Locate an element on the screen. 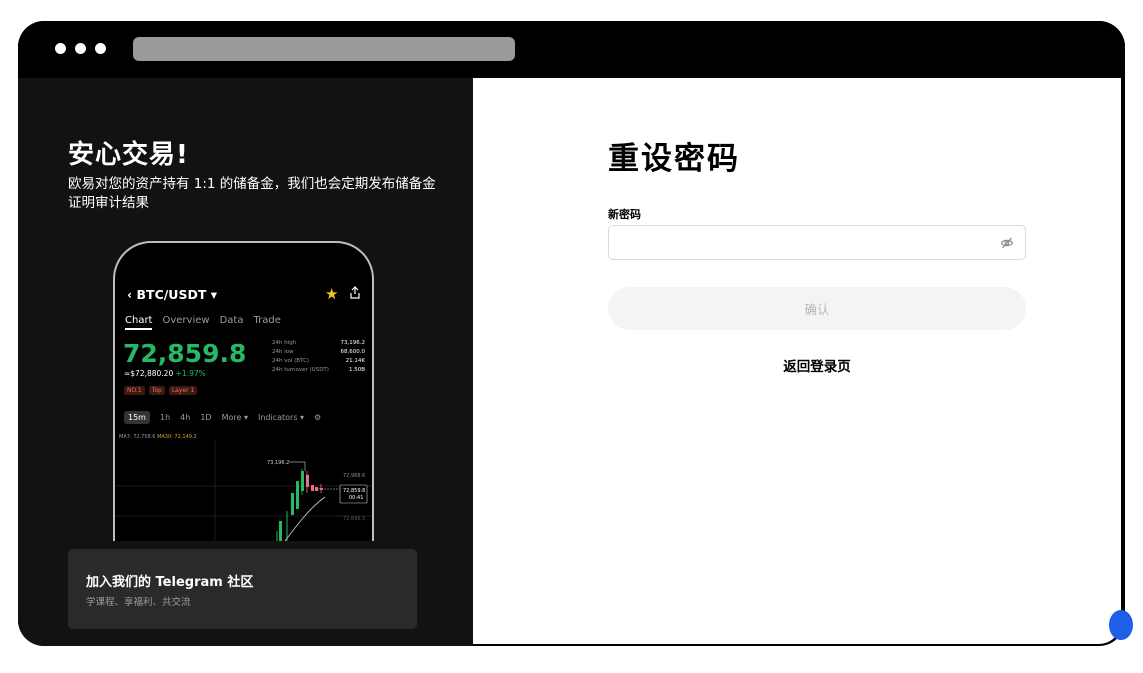  eye-off-icon is located at coordinates (1007, 242).